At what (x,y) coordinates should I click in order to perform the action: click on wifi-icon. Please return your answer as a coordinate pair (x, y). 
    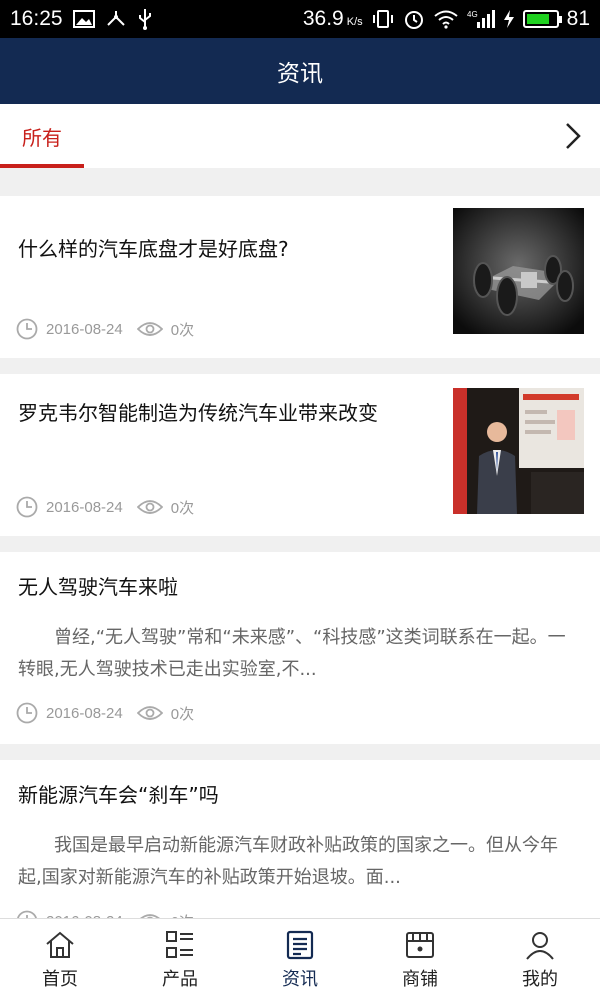
    Looking at the image, I should click on (446, 19).